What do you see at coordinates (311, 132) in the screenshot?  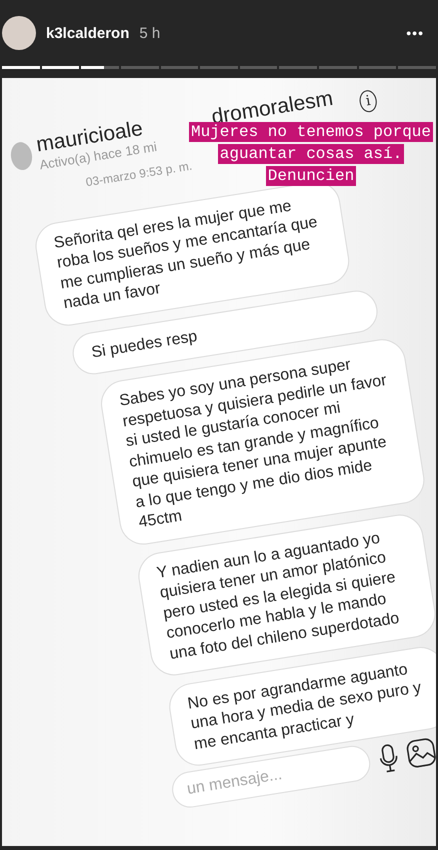 I see `caption-text: Mujeres no tenemos porque` at bounding box center [311, 132].